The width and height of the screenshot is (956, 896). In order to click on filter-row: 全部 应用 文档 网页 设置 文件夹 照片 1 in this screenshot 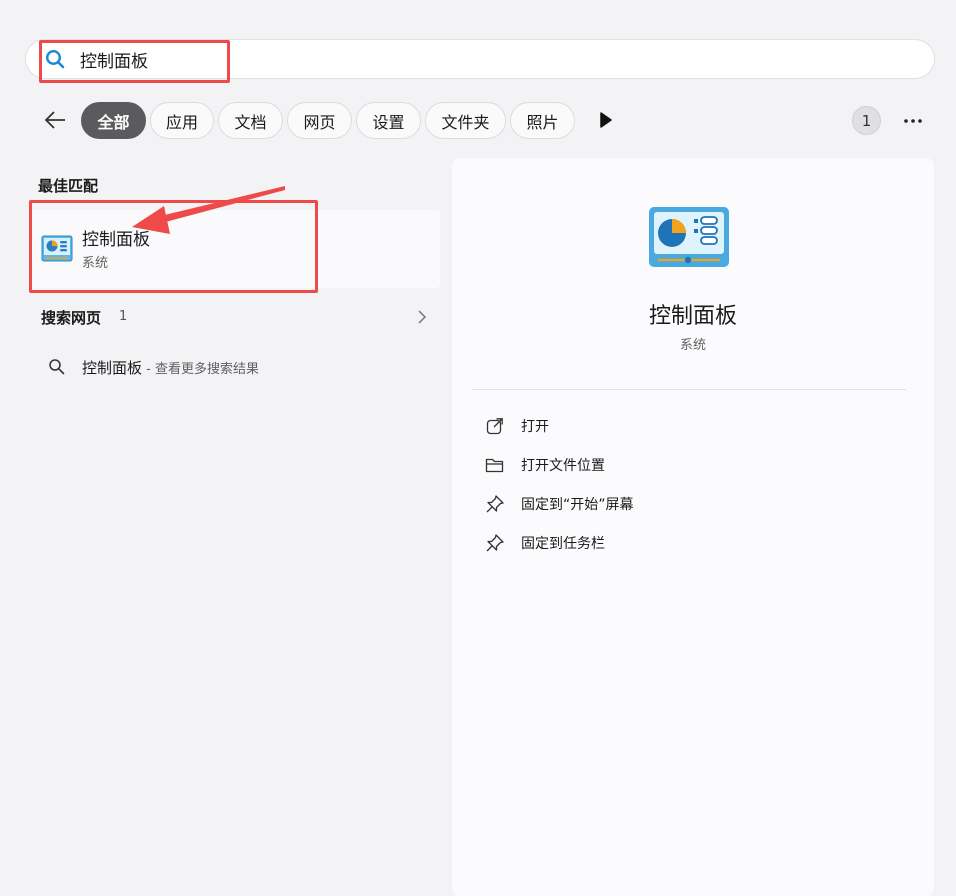, I will do `click(486, 121)`.